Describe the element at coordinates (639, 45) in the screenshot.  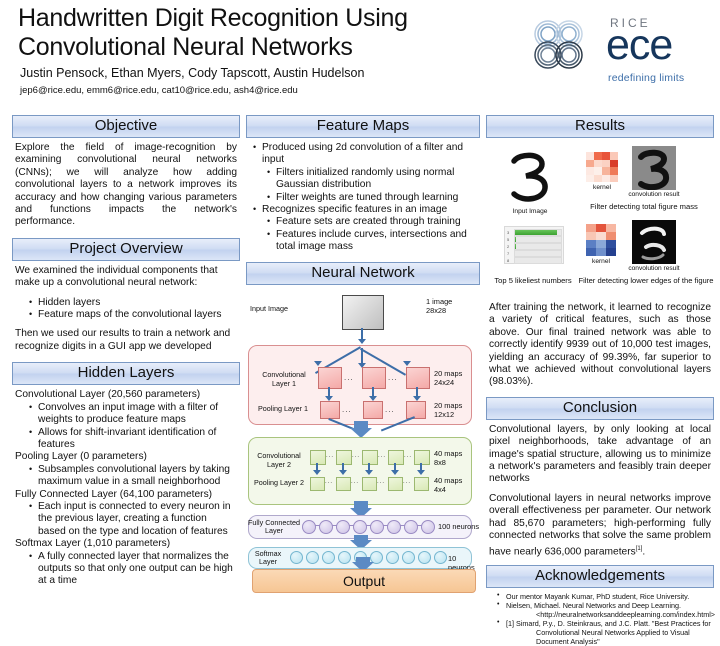
I see `logo-dept-text: ece` at that location.